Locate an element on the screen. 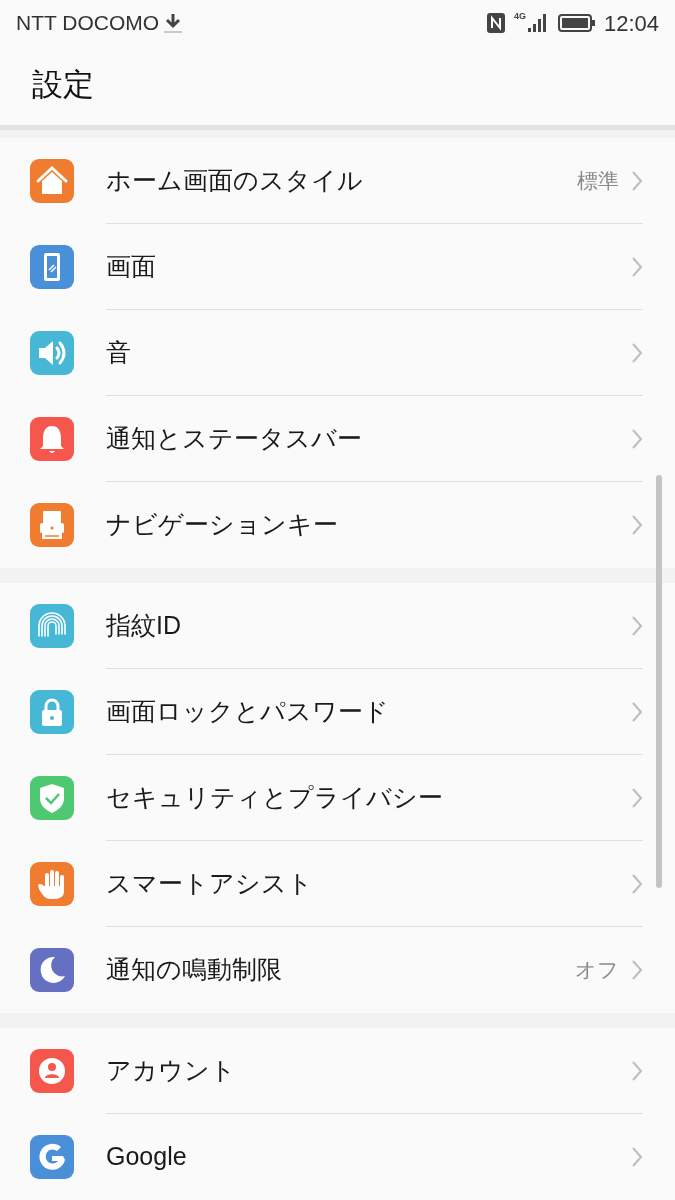 The width and height of the screenshot is (675, 1200). settings-row: ホーム画面のスタイル 標準 is located at coordinates (337, 181).